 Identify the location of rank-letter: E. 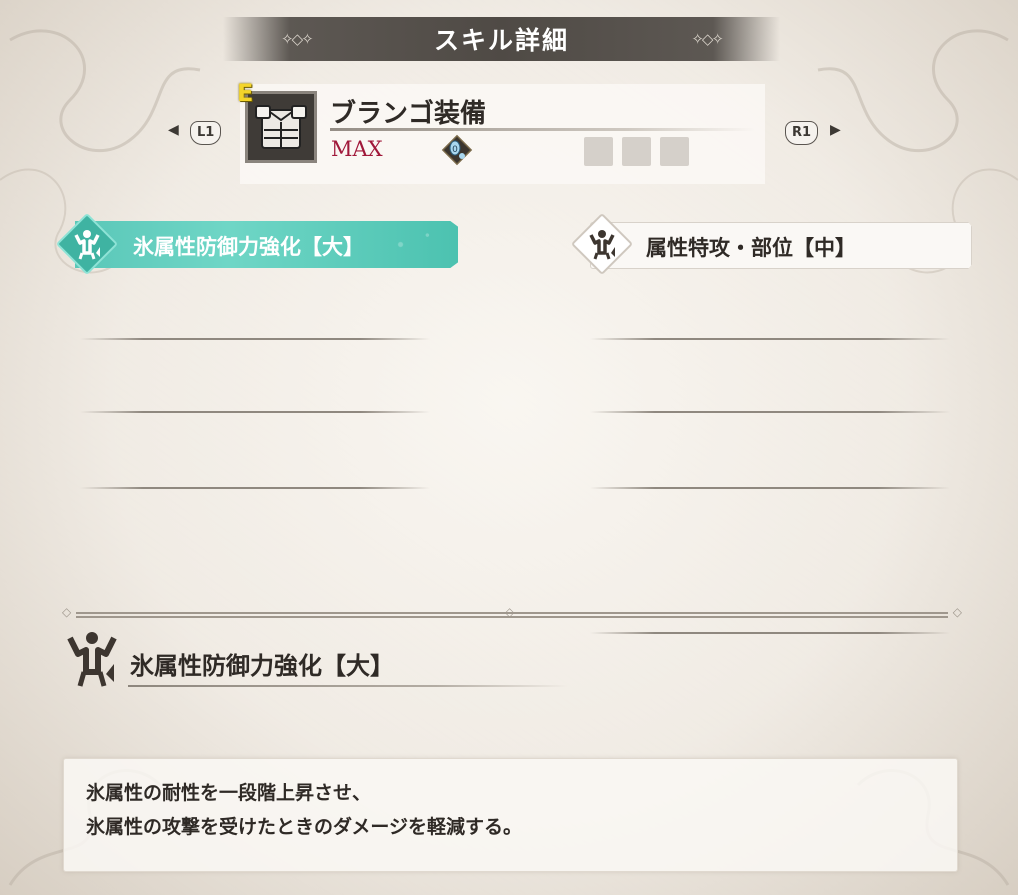
(245, 93).